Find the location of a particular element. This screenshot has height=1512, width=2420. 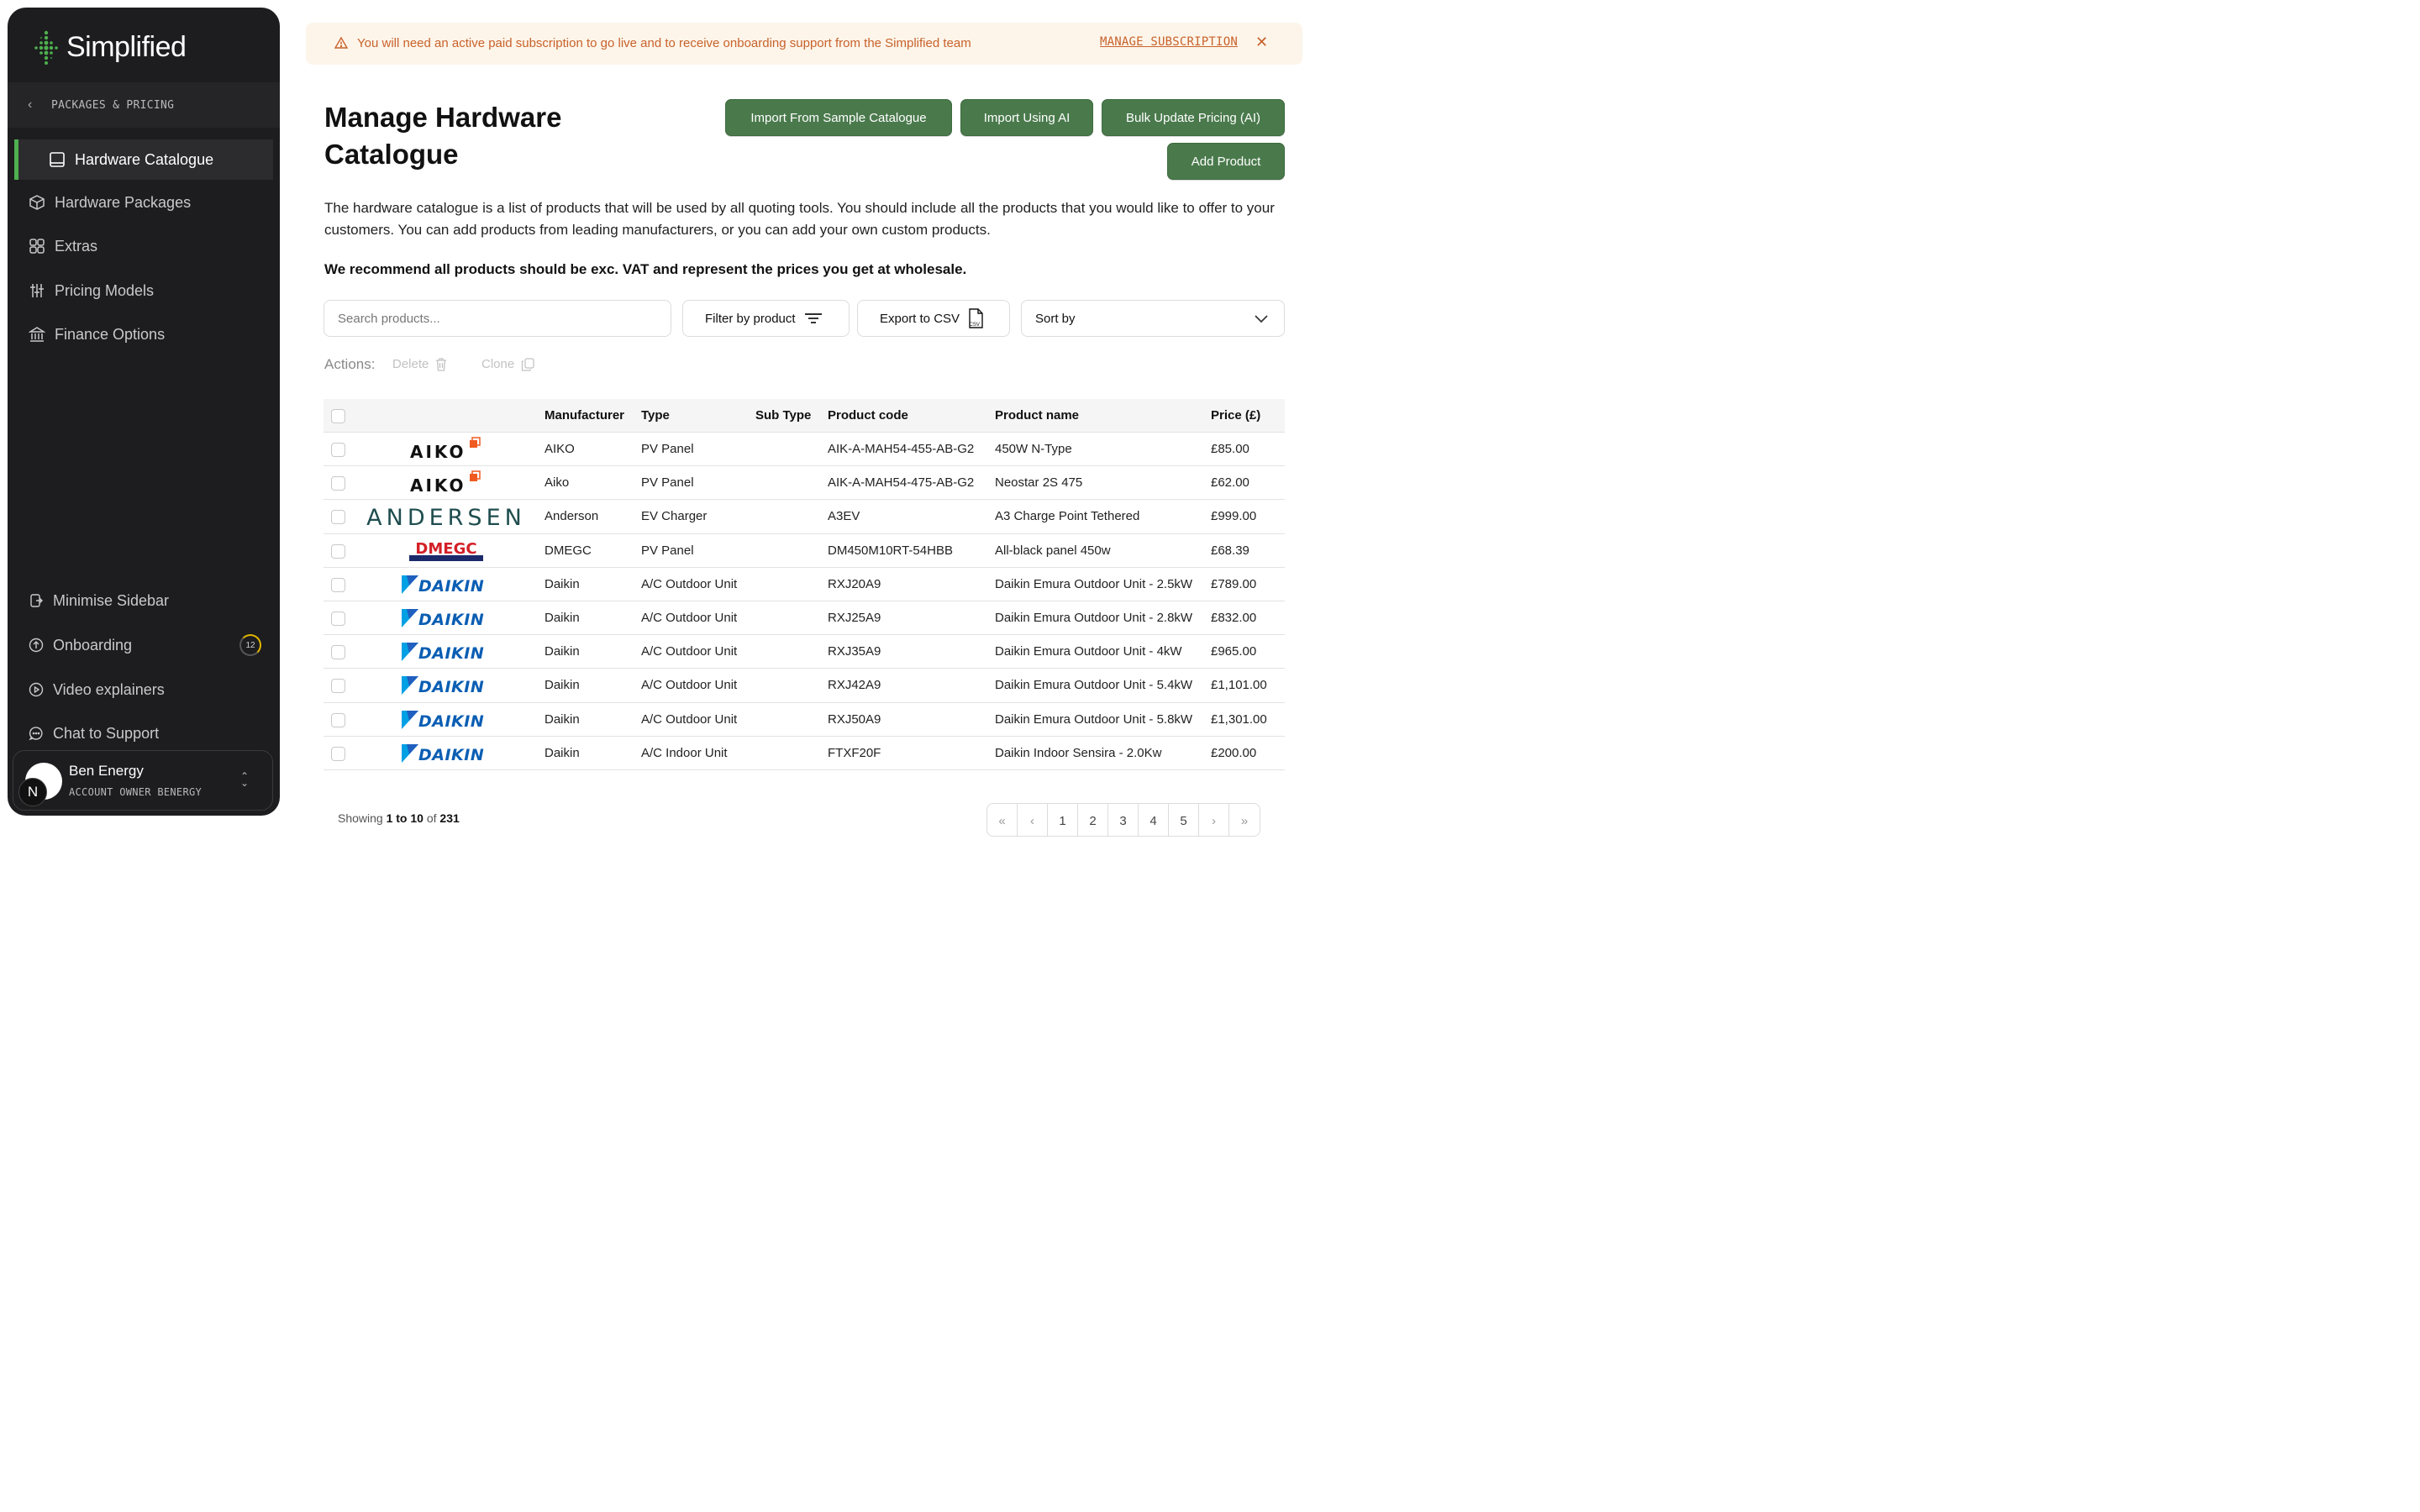

page-4-button: 4 is located at coordinates (1154, 820).